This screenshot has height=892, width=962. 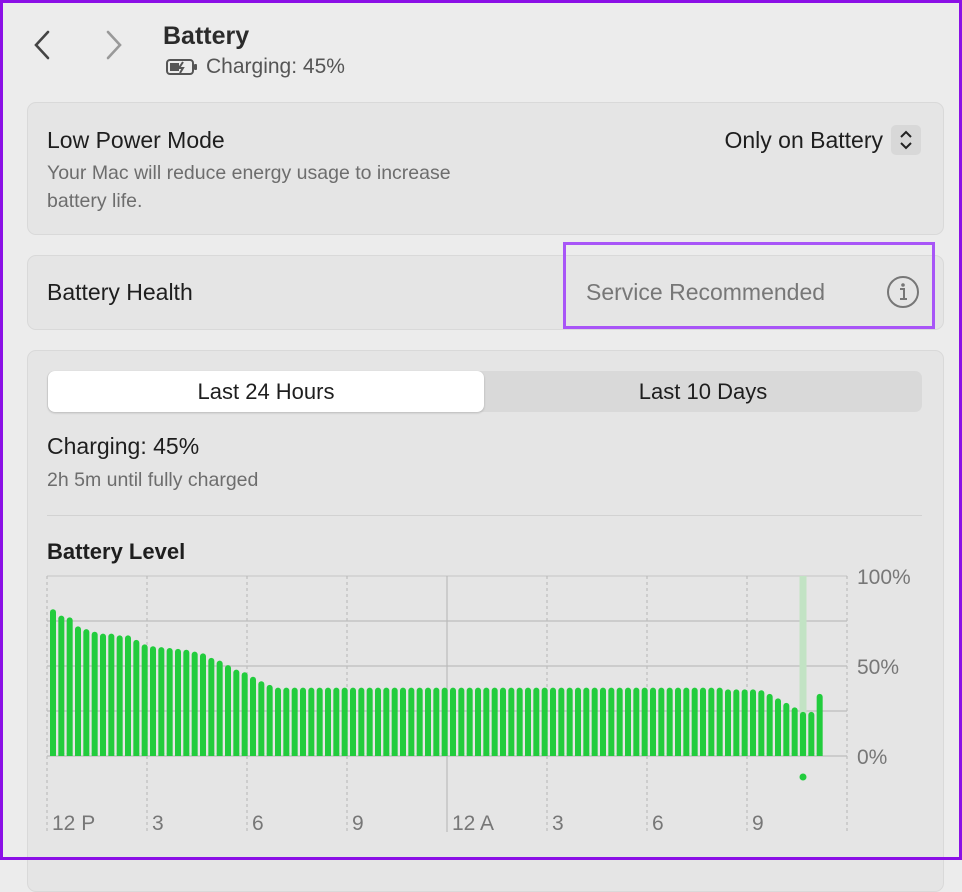 What do you see at coordinates (255, 67) in the screenshot?
I see `header-status: Charging: 45%` at bounding box center [255, 67].